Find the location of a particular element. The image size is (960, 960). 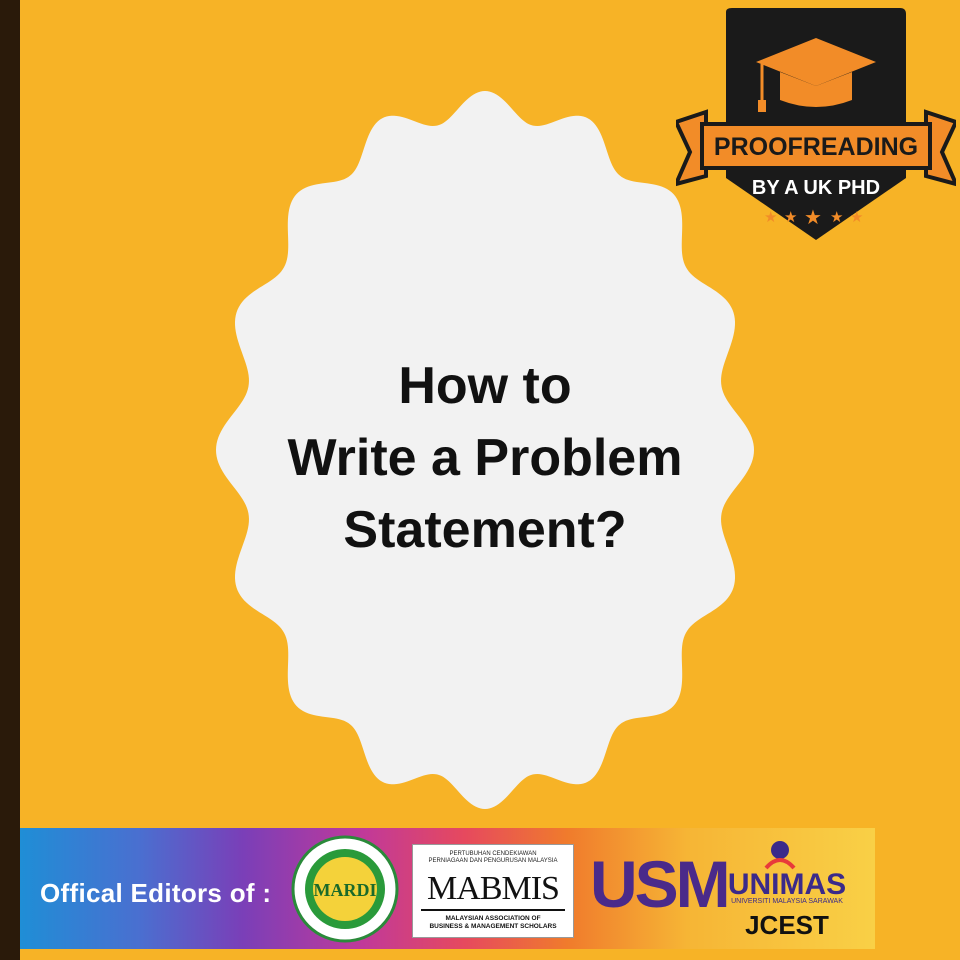

title-line-3: Statement? is located at coordinates (485, 530).